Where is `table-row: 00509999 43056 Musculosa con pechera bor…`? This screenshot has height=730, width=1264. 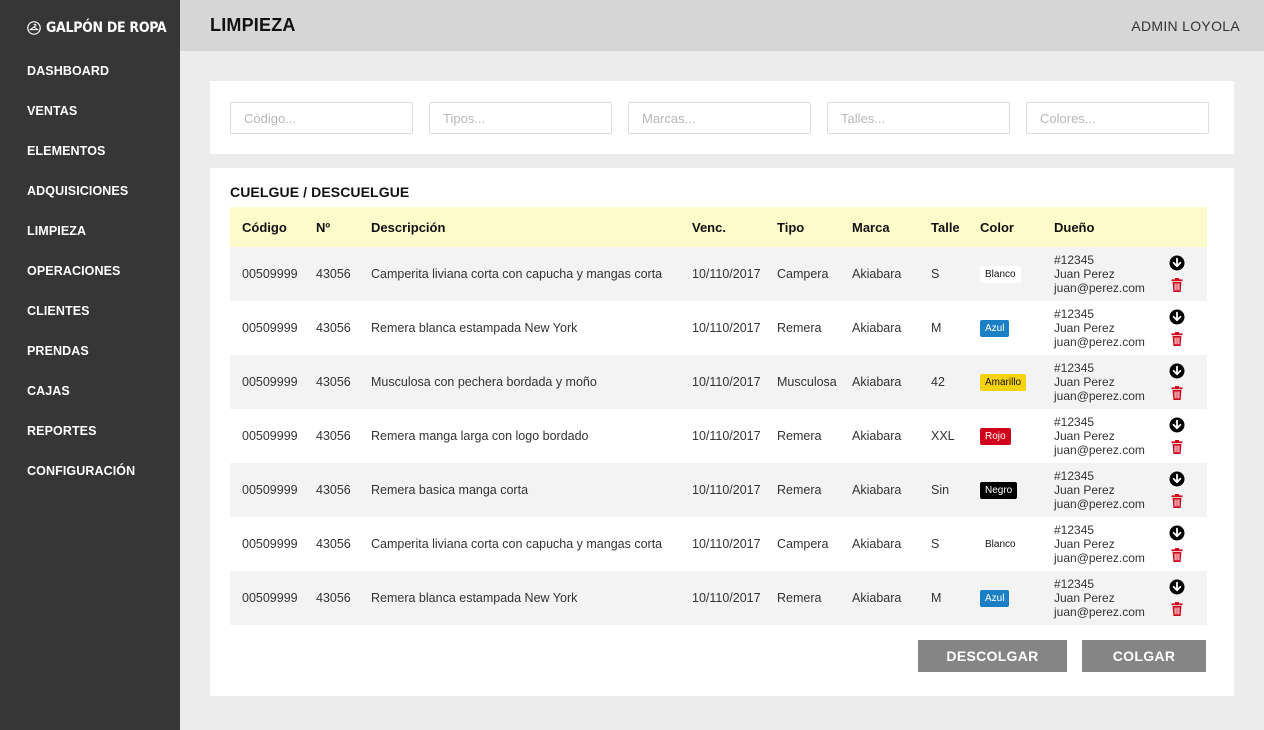 table-row: 00509999 43056 Musculosa con pechera bor… is located at coordinates (718, 382).